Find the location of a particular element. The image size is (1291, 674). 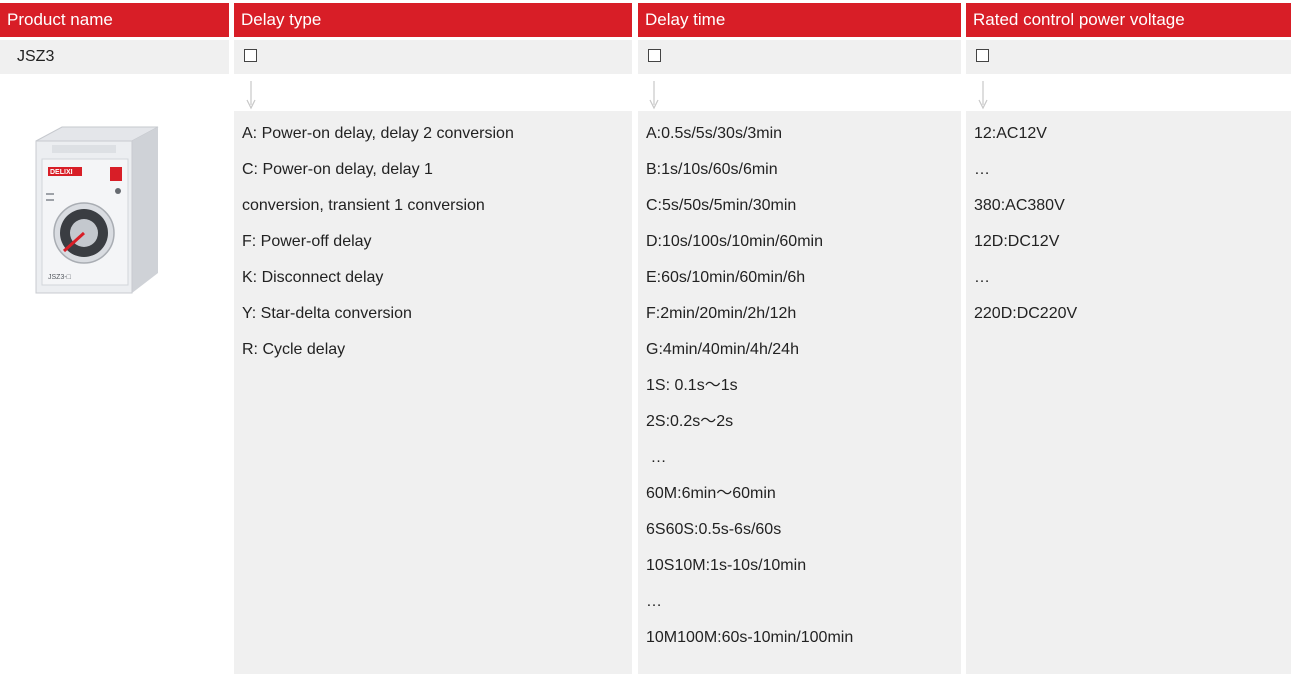

voltage-item: 380:AC380V is located at coordinates (1019, 205).